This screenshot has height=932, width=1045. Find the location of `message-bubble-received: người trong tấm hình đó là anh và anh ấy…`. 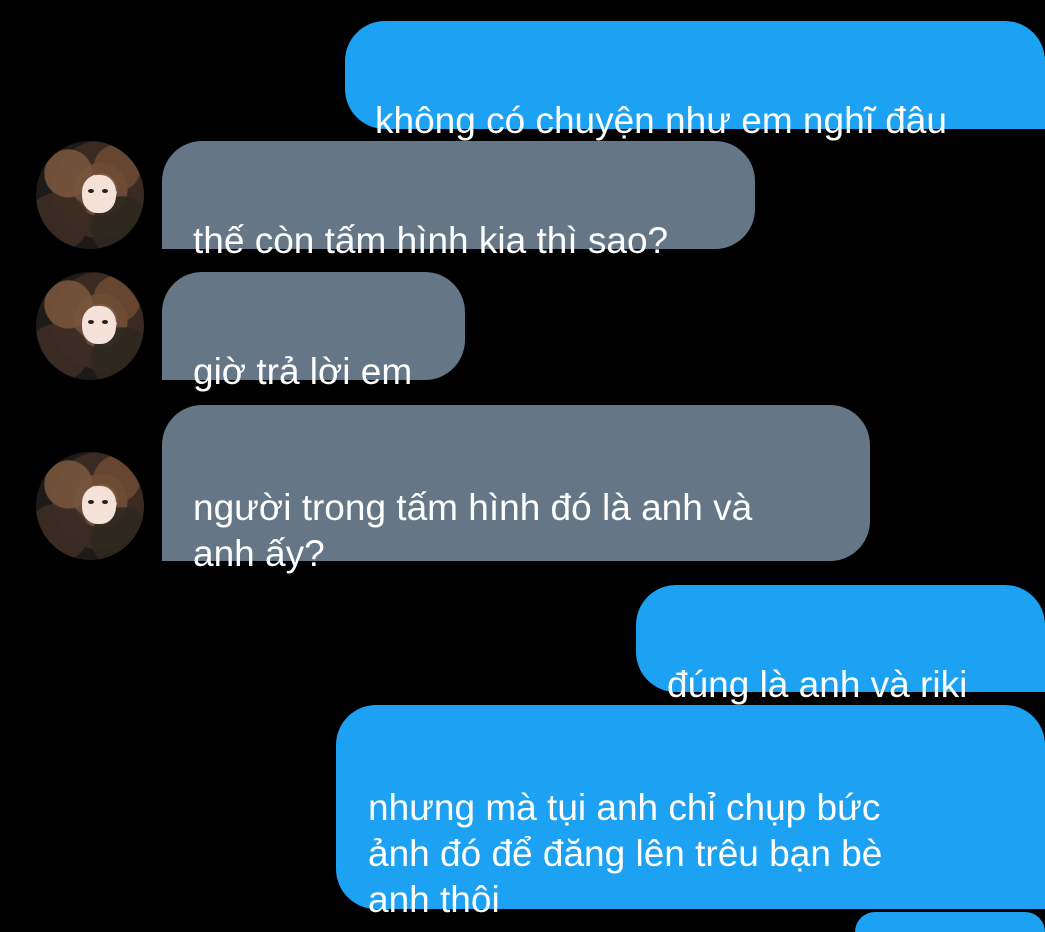

message-bubble-received: người trong tấm hình đó là anh và anh ấy… is located at coordinates (516, 489).